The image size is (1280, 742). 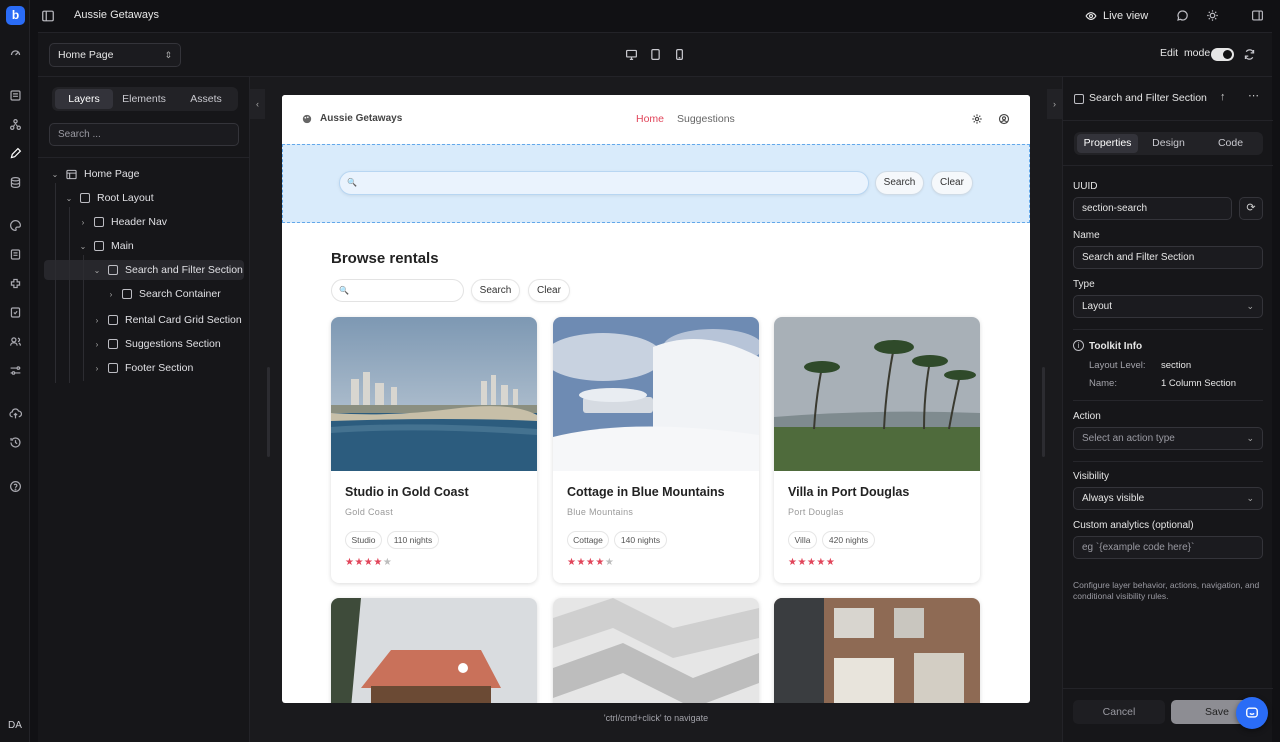 I want to click on more-options-icon: ⋯, so click(x=1253, y=95).